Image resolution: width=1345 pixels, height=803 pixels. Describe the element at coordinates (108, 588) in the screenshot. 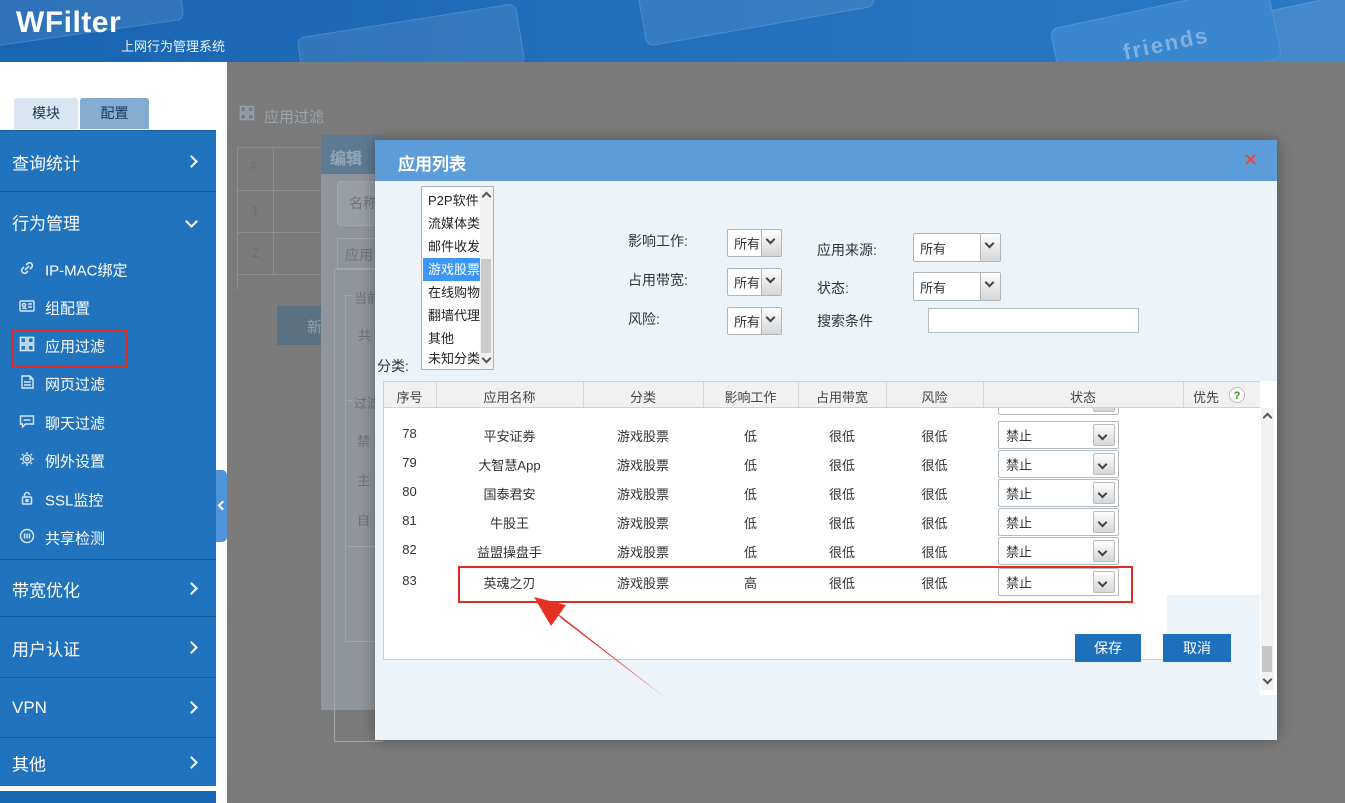

I see `sidebar-item-bandwidth: 带宽优化` at that location.